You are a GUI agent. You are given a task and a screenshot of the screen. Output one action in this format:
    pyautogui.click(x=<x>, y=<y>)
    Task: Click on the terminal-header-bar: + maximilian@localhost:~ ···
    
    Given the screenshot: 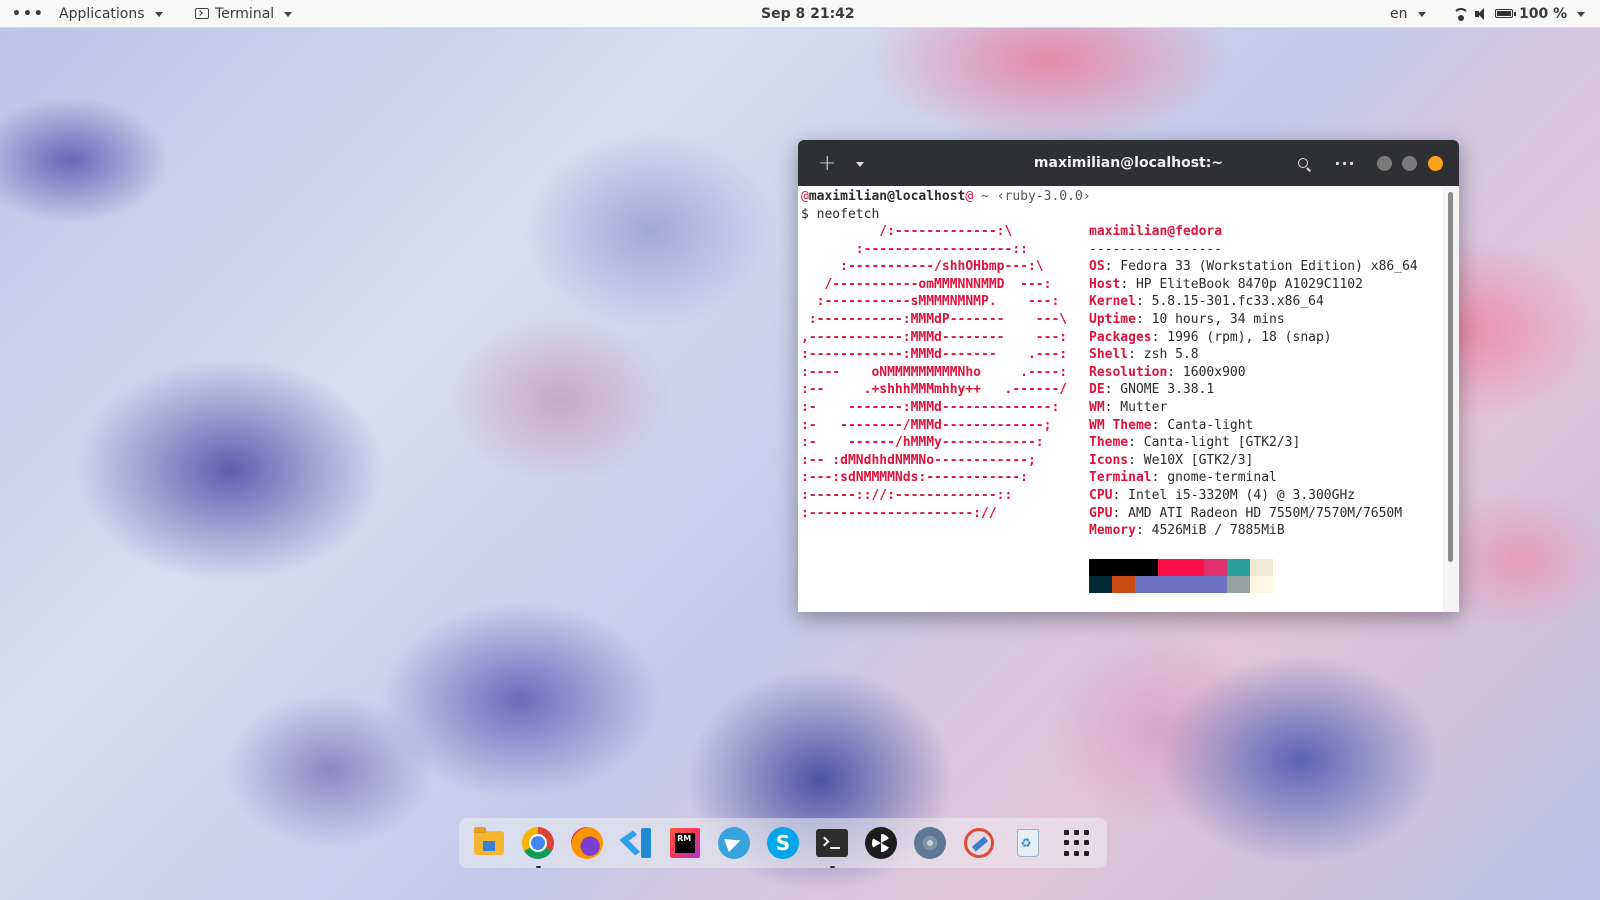 What is the action you would take?
    pyautogui.click(x=1128, y=163)
    